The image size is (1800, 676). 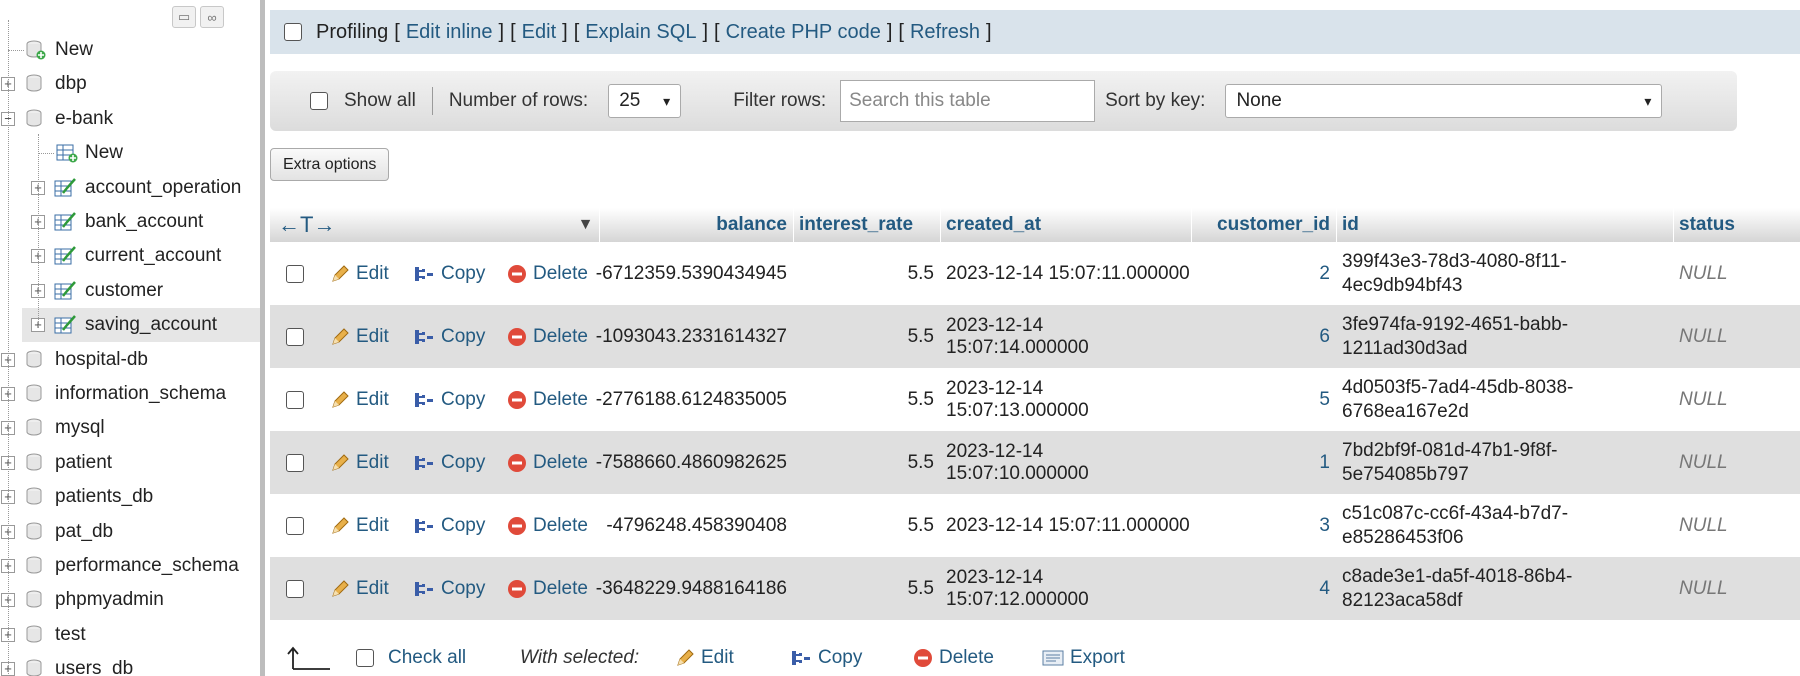 I want to click on cell-balance: -1093043.2331614327, so click(x=694, y=336).